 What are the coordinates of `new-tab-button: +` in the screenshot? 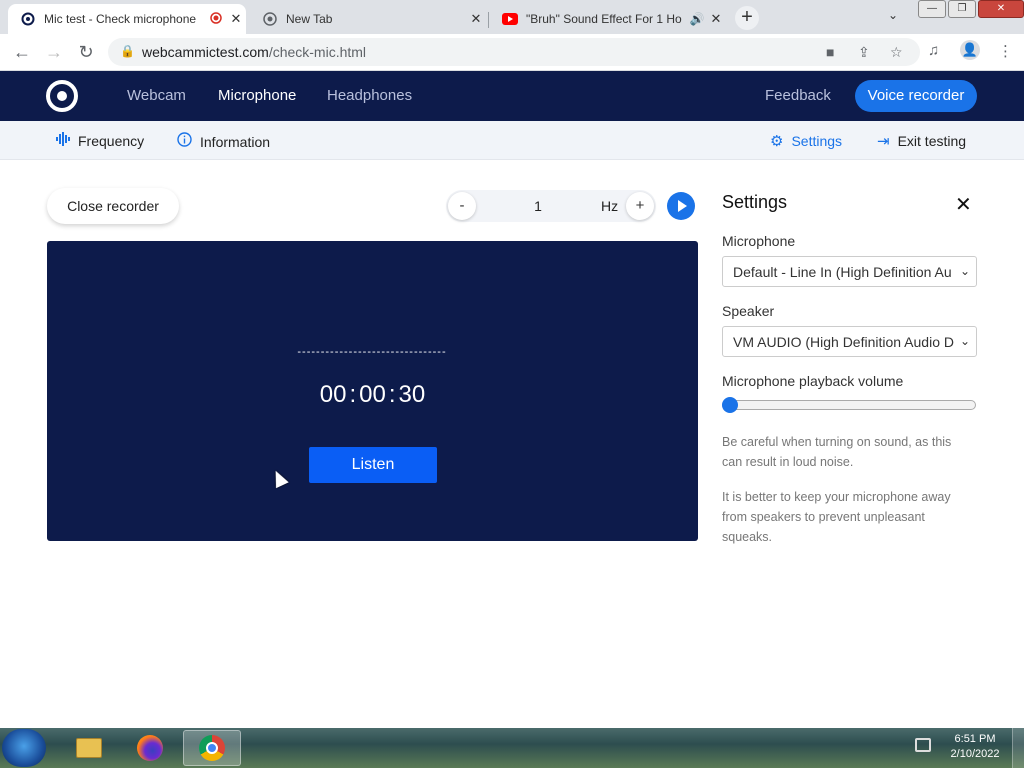 It's located at (747, 18).